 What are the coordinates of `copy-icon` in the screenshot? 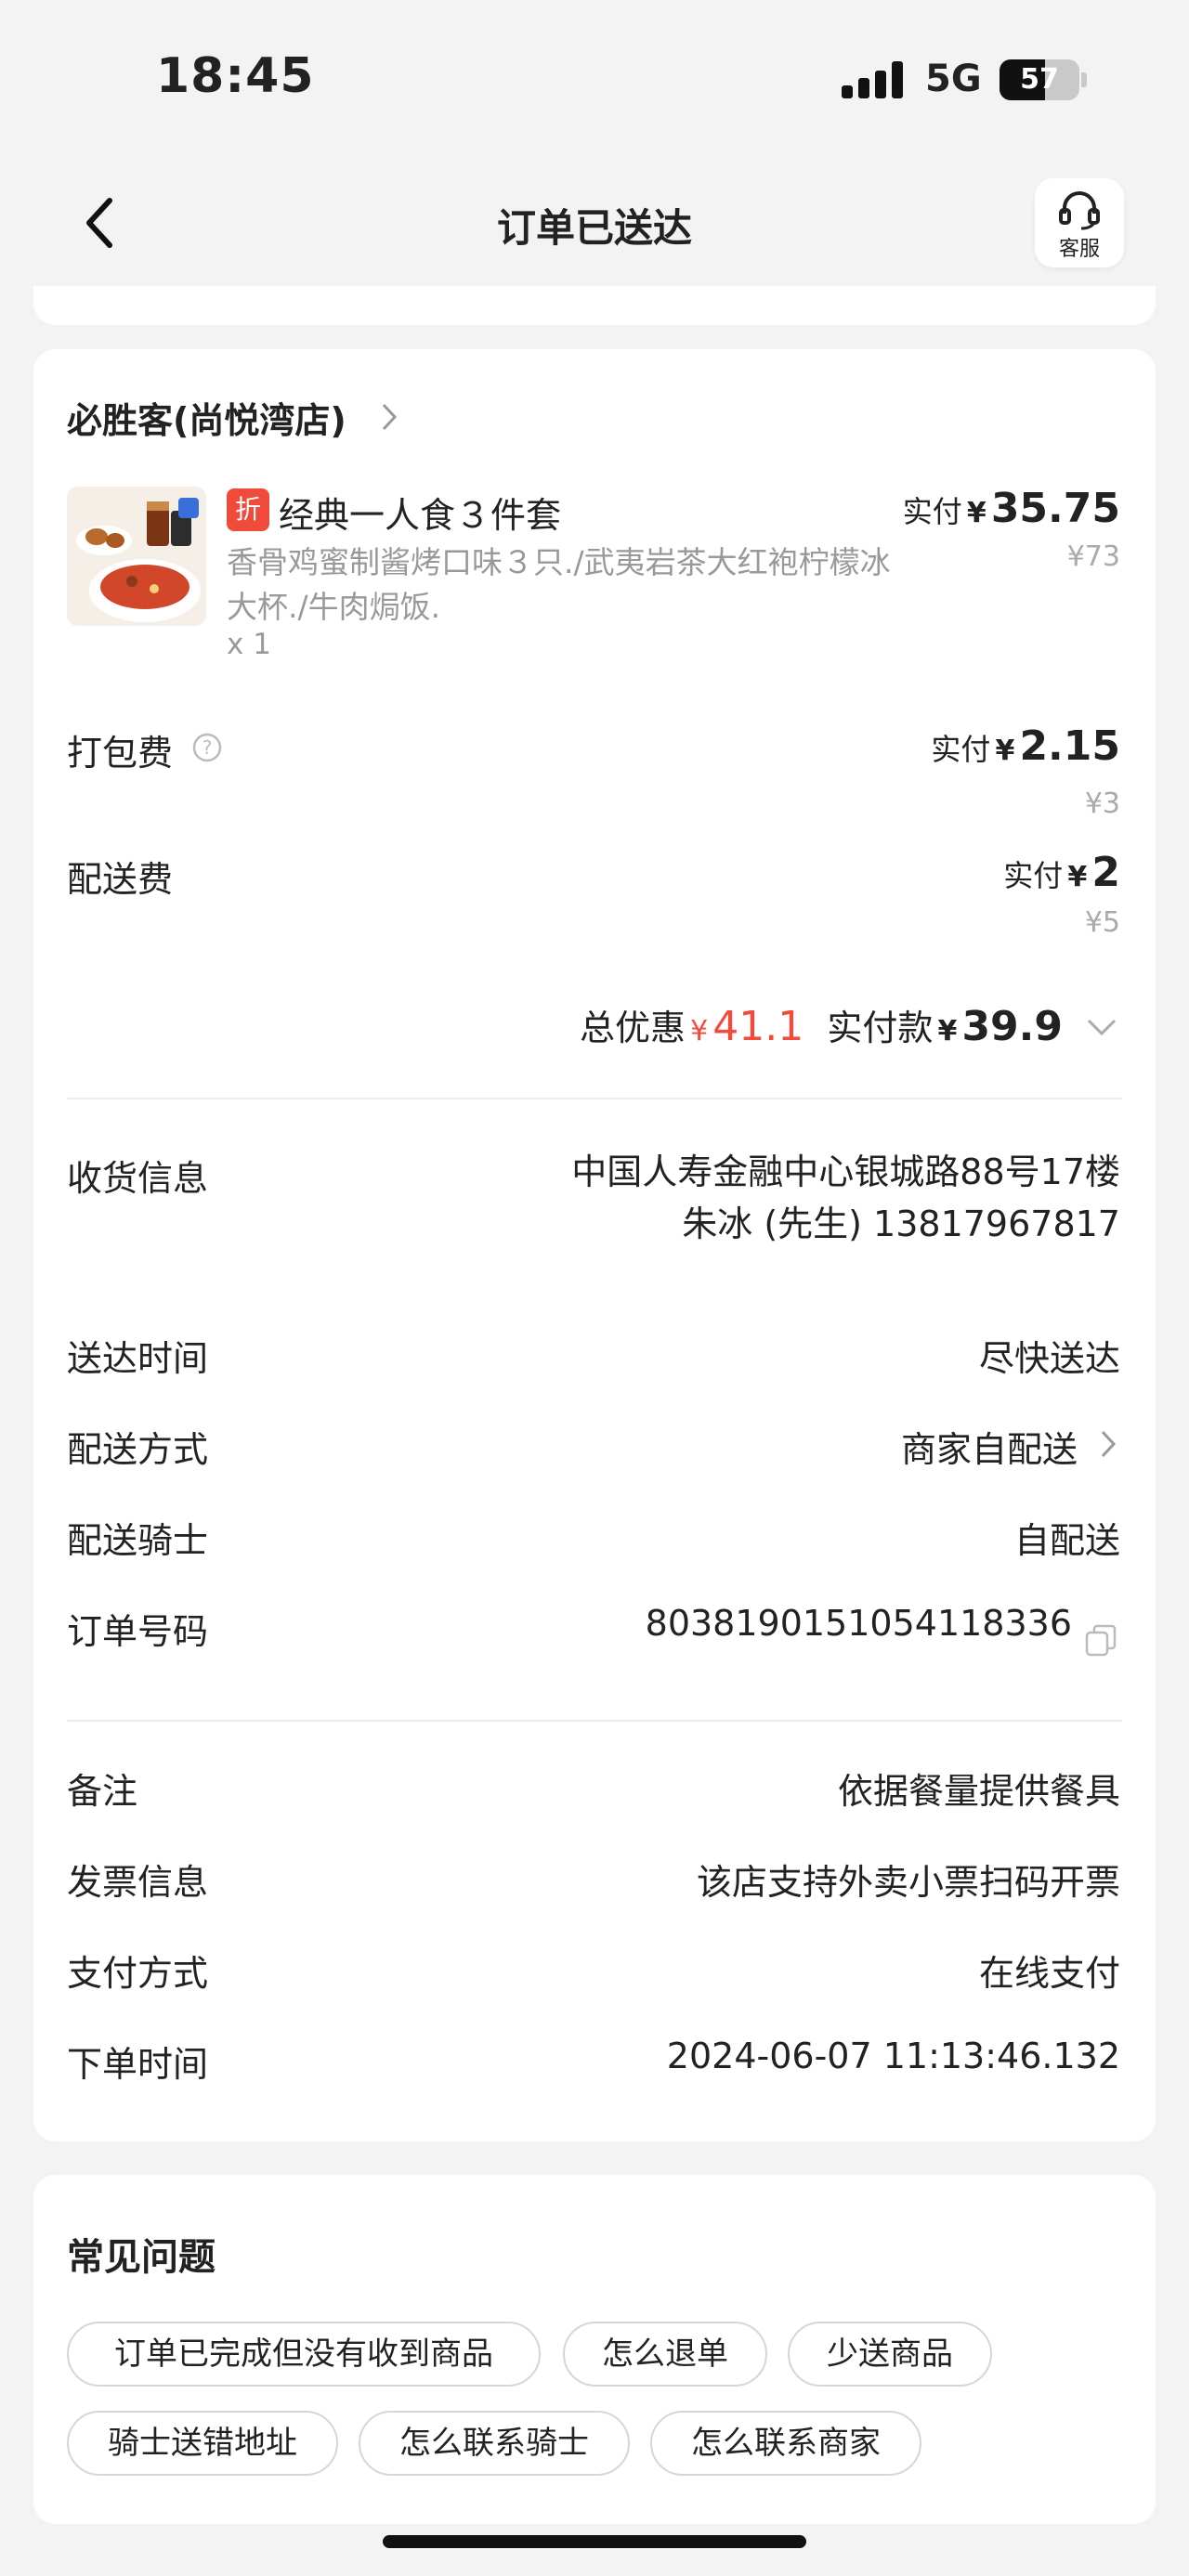 It's located at (1101, 1641).